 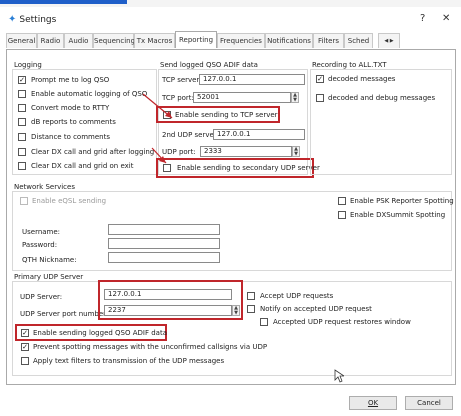 I want to click on decoded-messages-checkbox: ✓, so click(x=320, y=79).